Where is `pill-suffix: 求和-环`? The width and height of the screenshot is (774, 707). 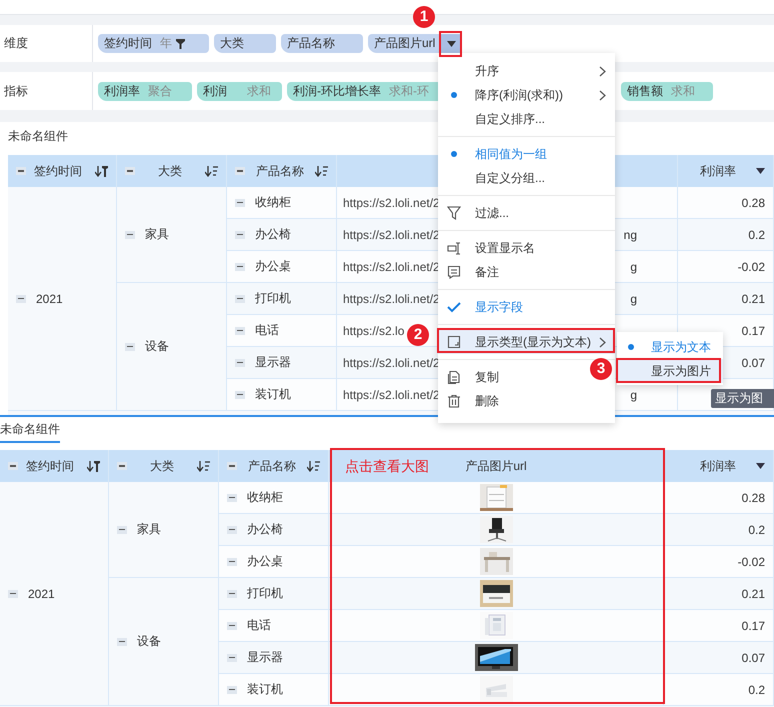 pill-suffix: 求和-环 is located at coordinates (409, 91).